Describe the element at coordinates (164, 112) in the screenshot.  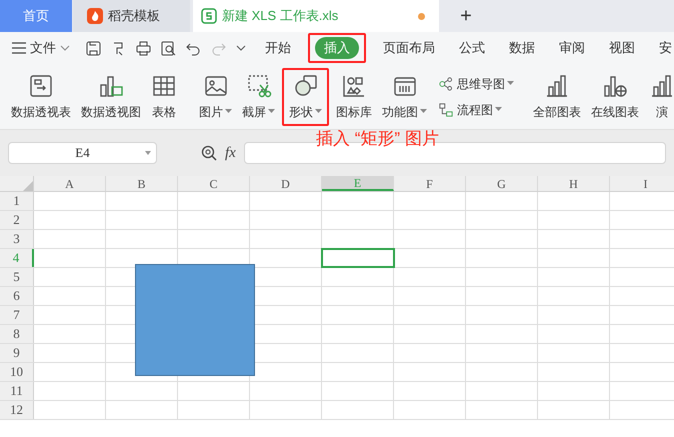
I see `ribbon-label: 表格` at that location.